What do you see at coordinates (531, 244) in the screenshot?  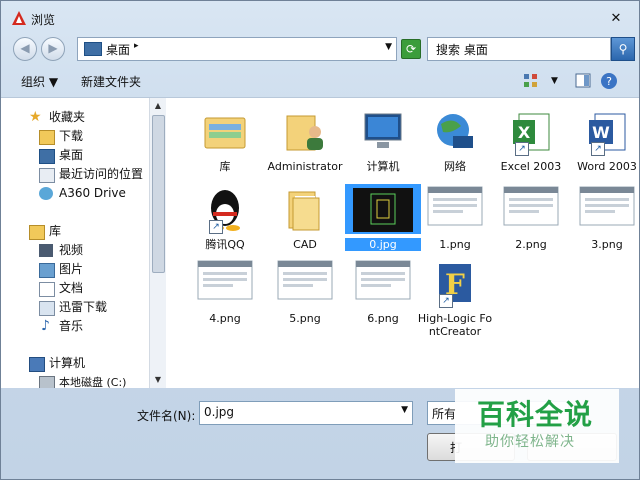 I see `file-name: 2.png` at bounding box center [531, 244].